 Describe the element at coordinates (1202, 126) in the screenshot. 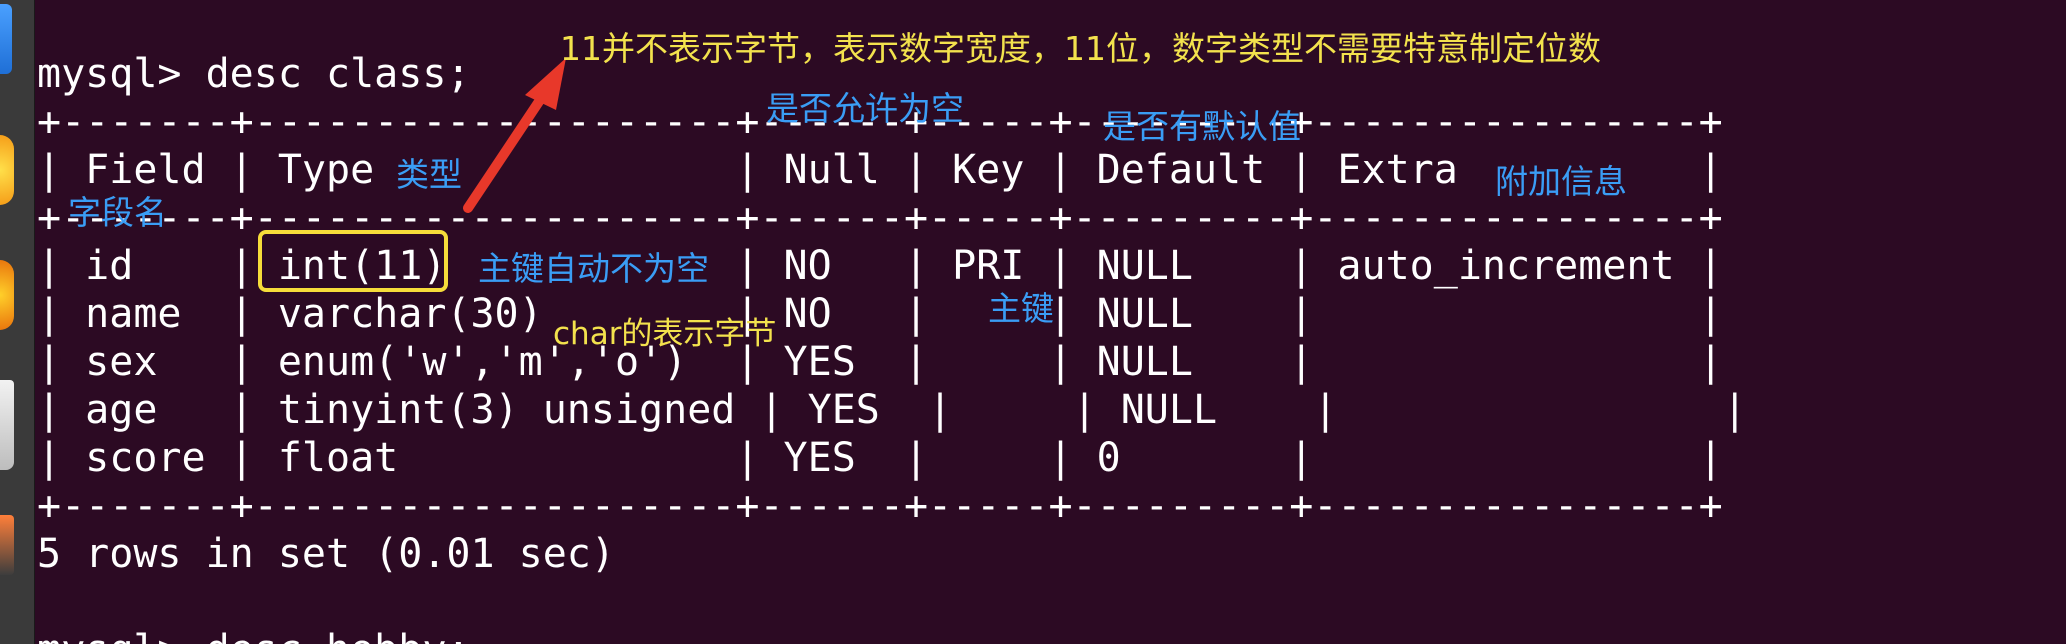

I see `default-column-annotation: 是否有默认值` at that location.